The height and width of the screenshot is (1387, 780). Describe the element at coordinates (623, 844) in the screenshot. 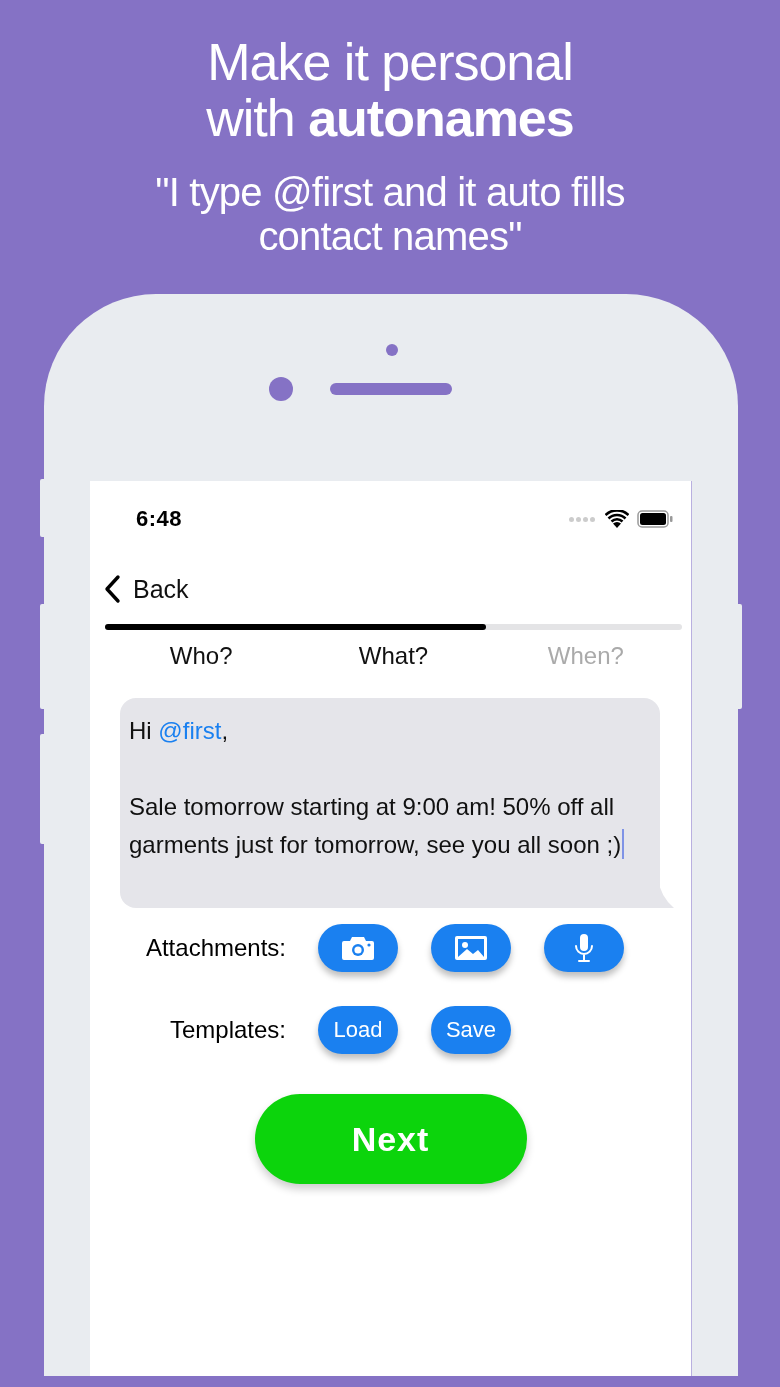

I see `text-cursor` at that location.